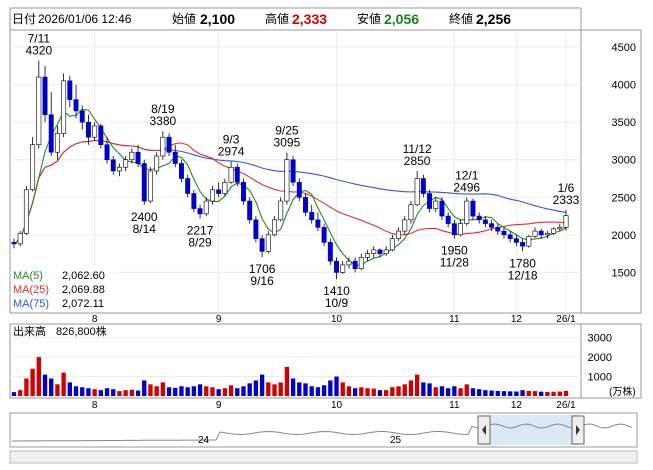 The height and width of the screenshot is (470, 653). What do you see at coordinates (529, 430) in the screenshot?
I see `navigator-selection` at bounding box center [529, 430].